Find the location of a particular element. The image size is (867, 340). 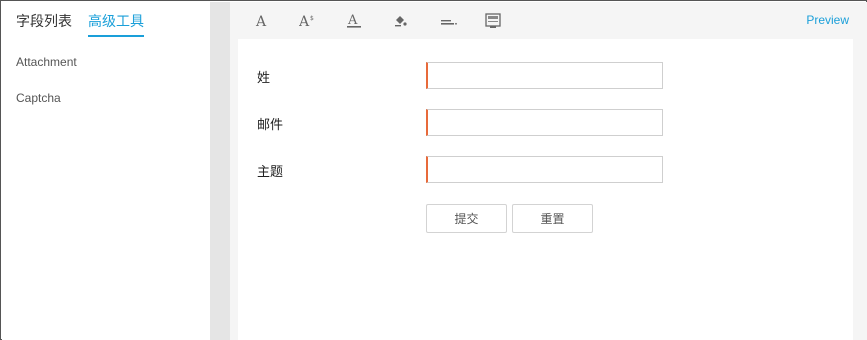

font-color-icon: A is located at coordinates (354, 21).